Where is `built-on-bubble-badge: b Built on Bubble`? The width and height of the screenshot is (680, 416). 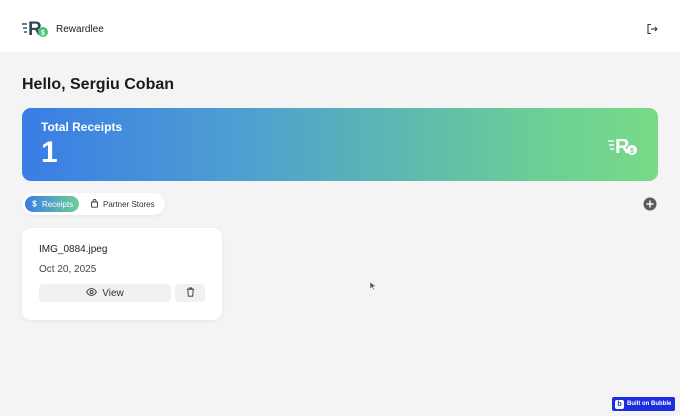 built-on-bubble-badge: b Built on Bubble is located at coordinates (643, 404).